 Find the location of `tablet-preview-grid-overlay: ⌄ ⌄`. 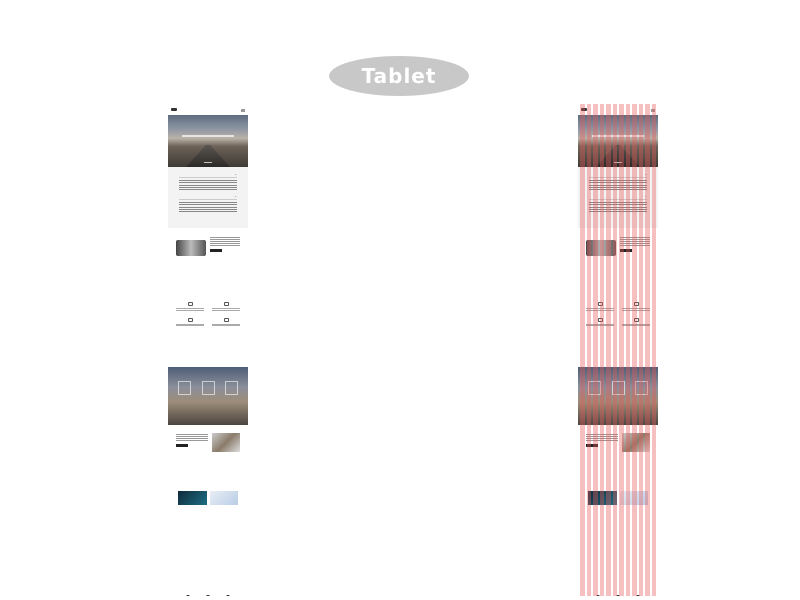

tablet-preview-grid-overlay: ⌄ ⌄ is located at coordinates (618, 350).